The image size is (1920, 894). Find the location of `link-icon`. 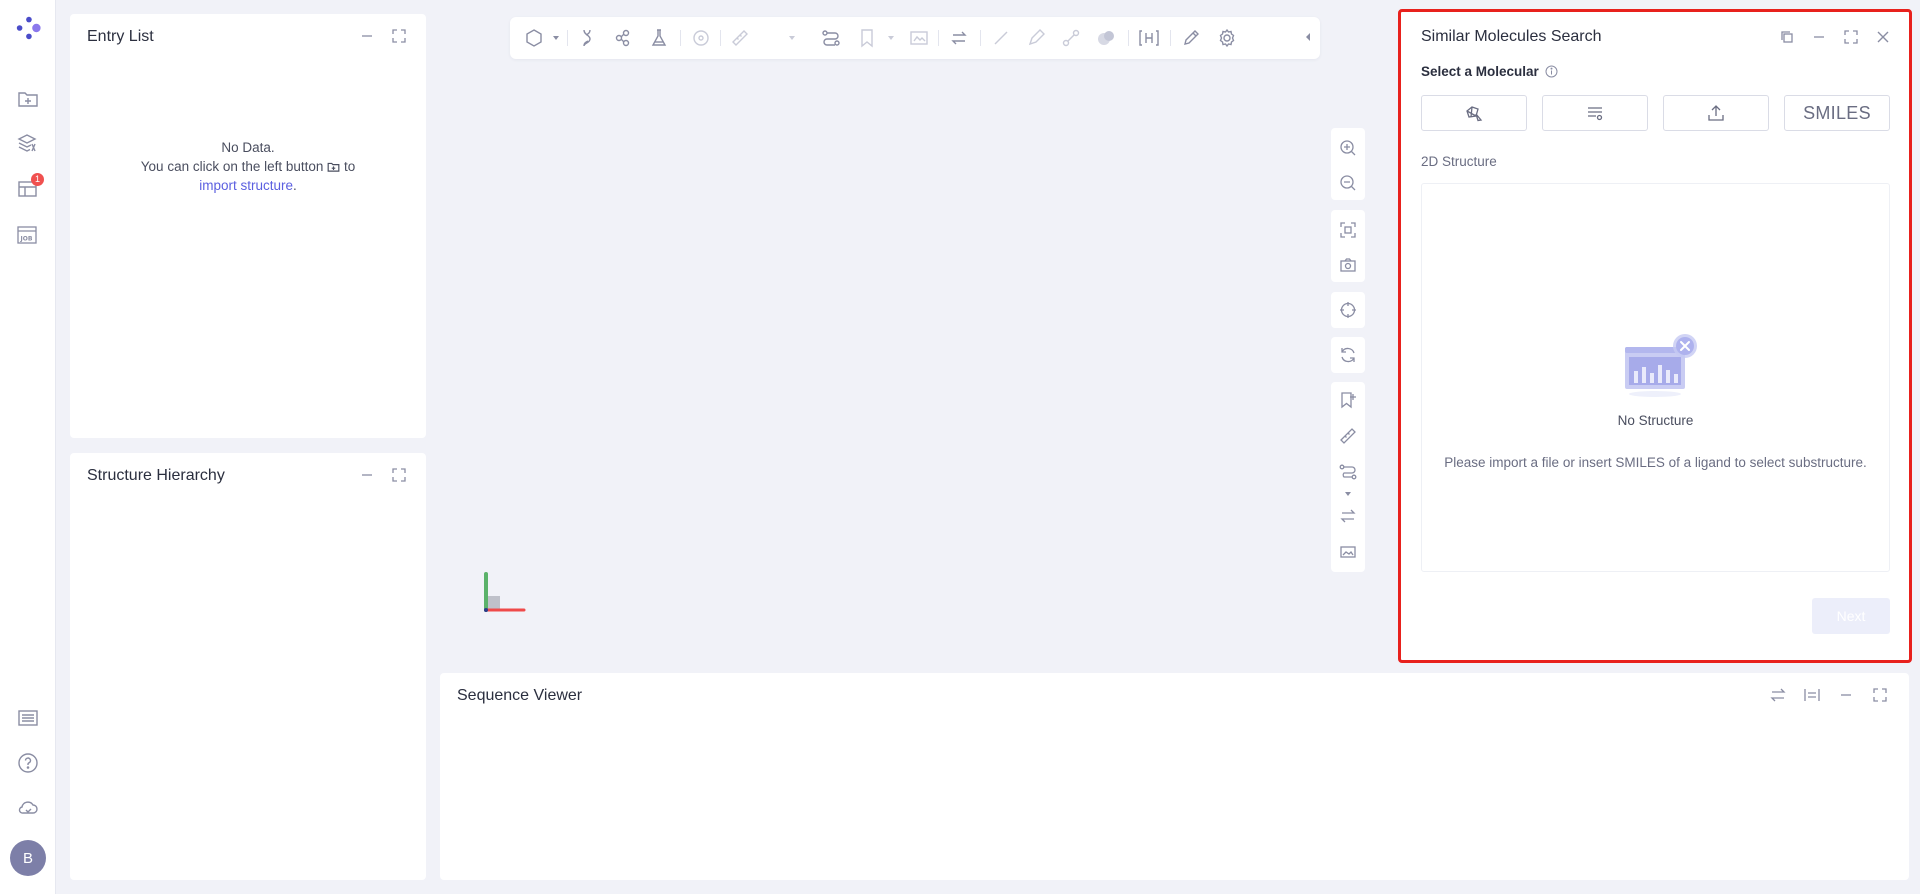

link-icon is located at coordinates (1071, 38).